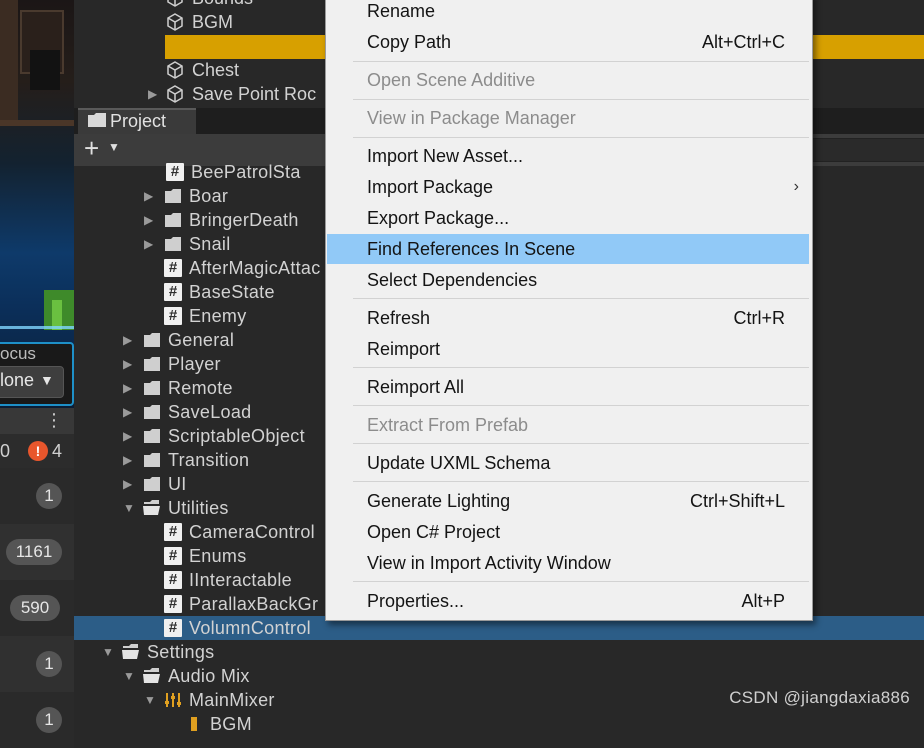 The width and height of the screenshot is (924, 748). What do you see at coordinates (232, 292) in the screenshot?
I see `project-tree-item-label: BaseState` at bounding box center [232, 292].